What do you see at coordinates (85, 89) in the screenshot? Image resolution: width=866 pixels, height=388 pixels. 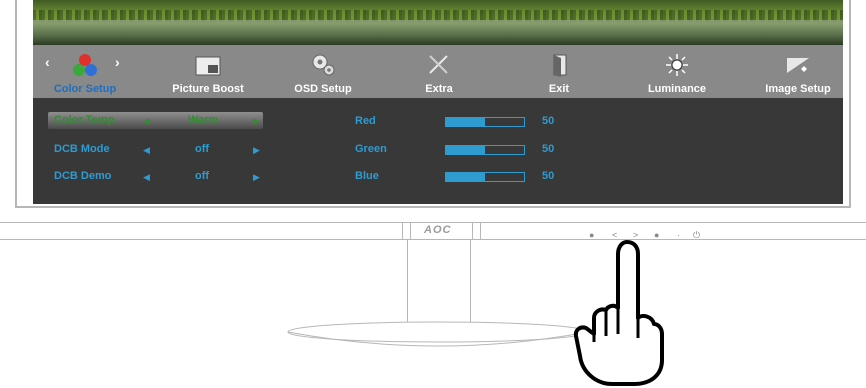 I see `tab-label: Color Setup` at bounding box center [85, 89].